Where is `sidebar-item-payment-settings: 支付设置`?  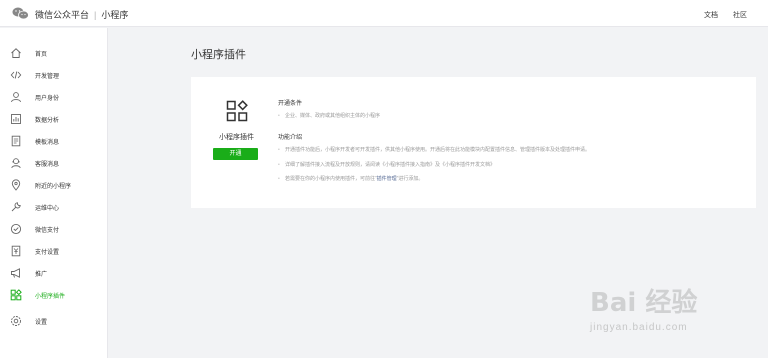 sidebar-item-payment-settings: 支付设置 is located at coordinates (54, 251).